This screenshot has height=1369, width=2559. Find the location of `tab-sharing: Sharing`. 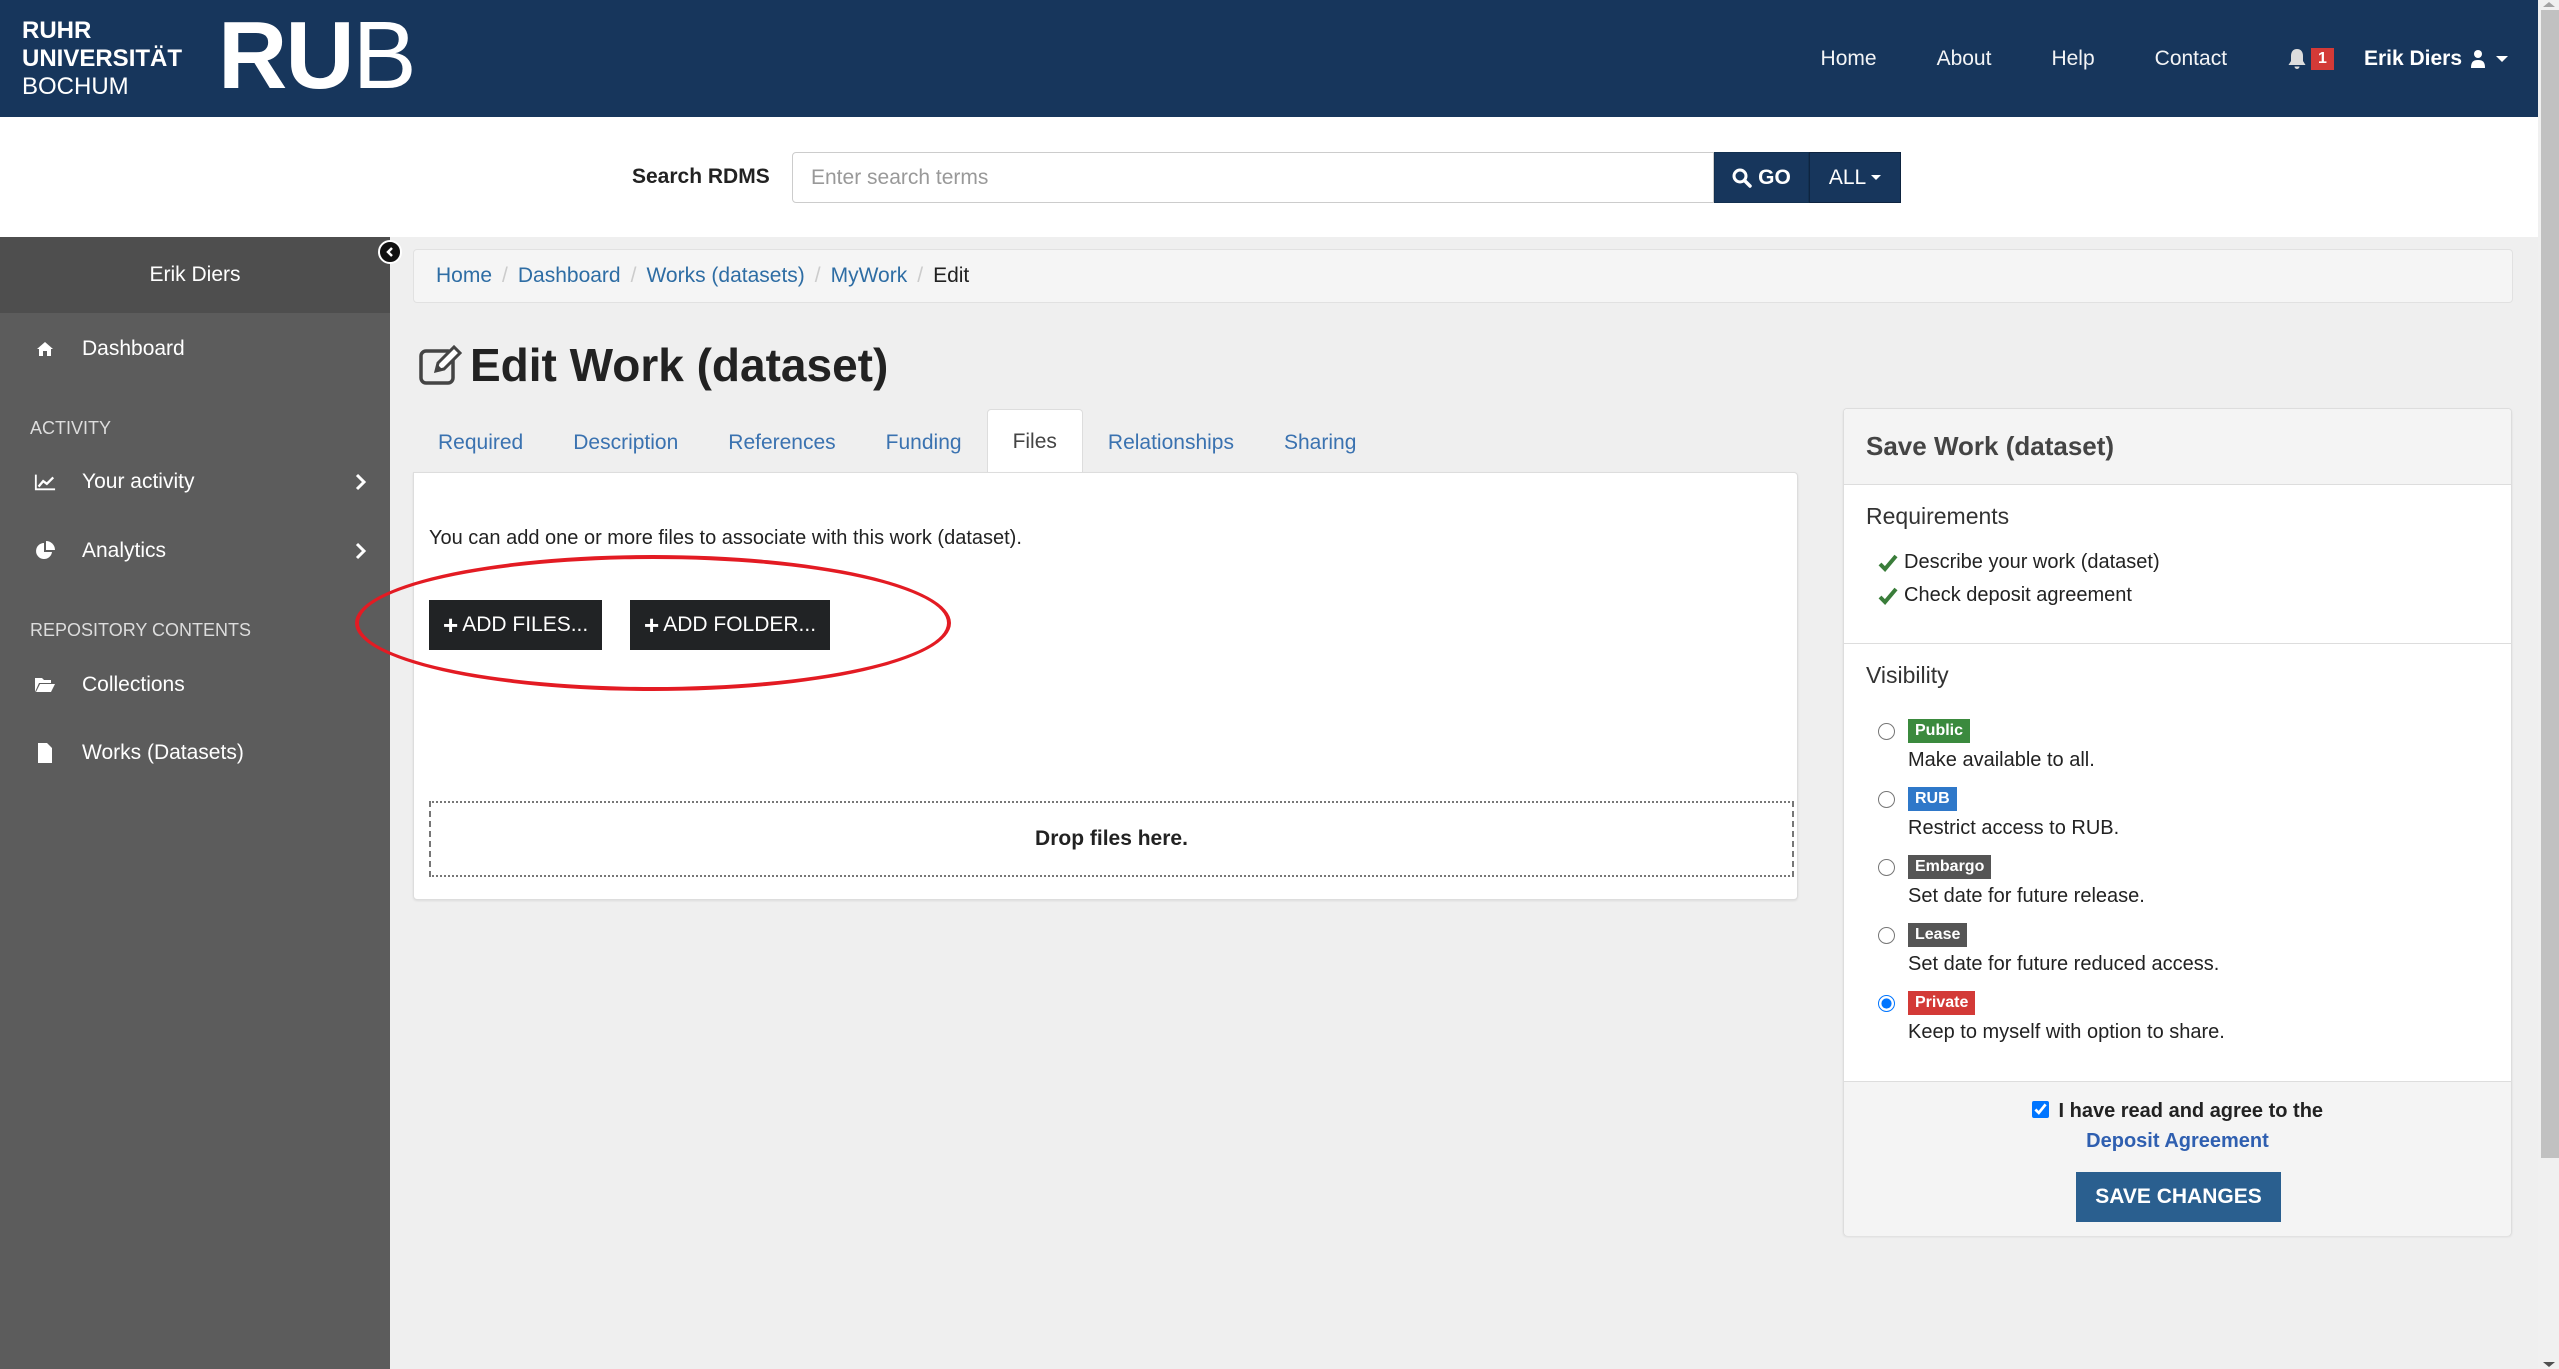

tab-sharing: Sharing is located at coordinates (1320, 440).